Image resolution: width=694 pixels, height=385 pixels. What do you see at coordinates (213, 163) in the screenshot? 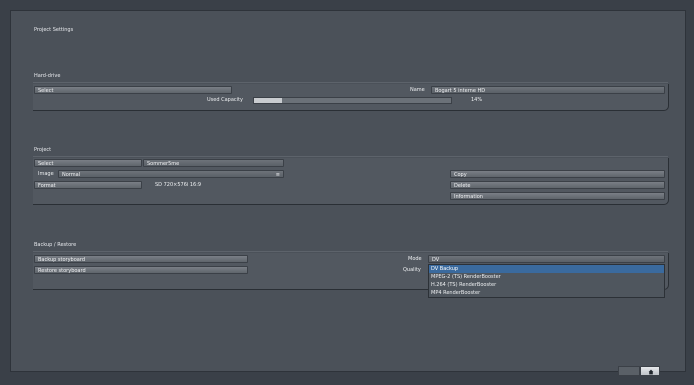
I see `project-name-field: Sommer5me` at bounding box center [213, 163].